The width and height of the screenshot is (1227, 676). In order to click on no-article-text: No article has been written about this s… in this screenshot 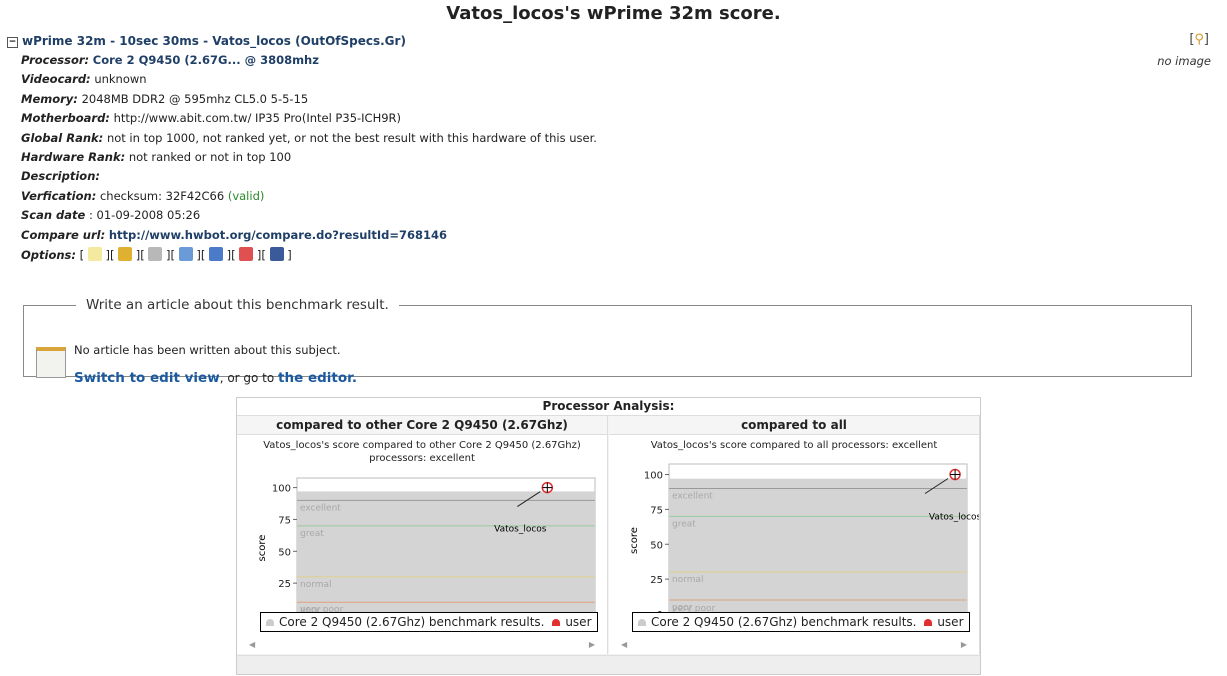, I will do `click(207, 350)`.